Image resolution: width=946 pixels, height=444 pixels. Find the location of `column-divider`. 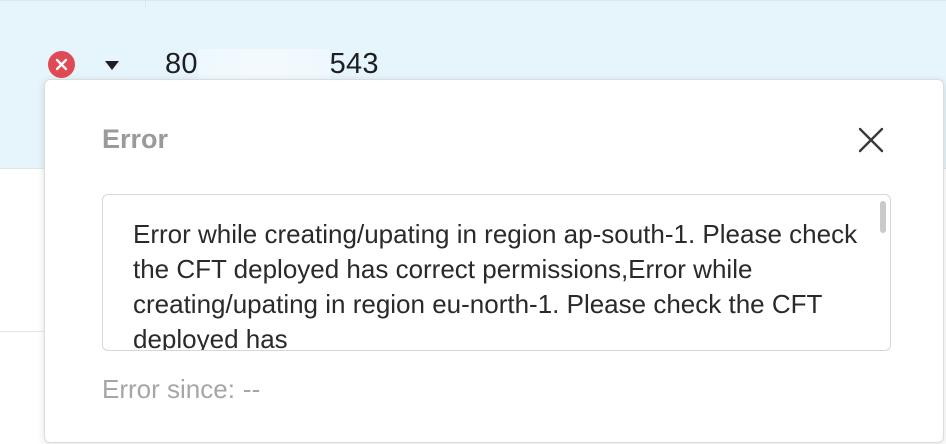

column-divider is located at coordinates (145, 4).